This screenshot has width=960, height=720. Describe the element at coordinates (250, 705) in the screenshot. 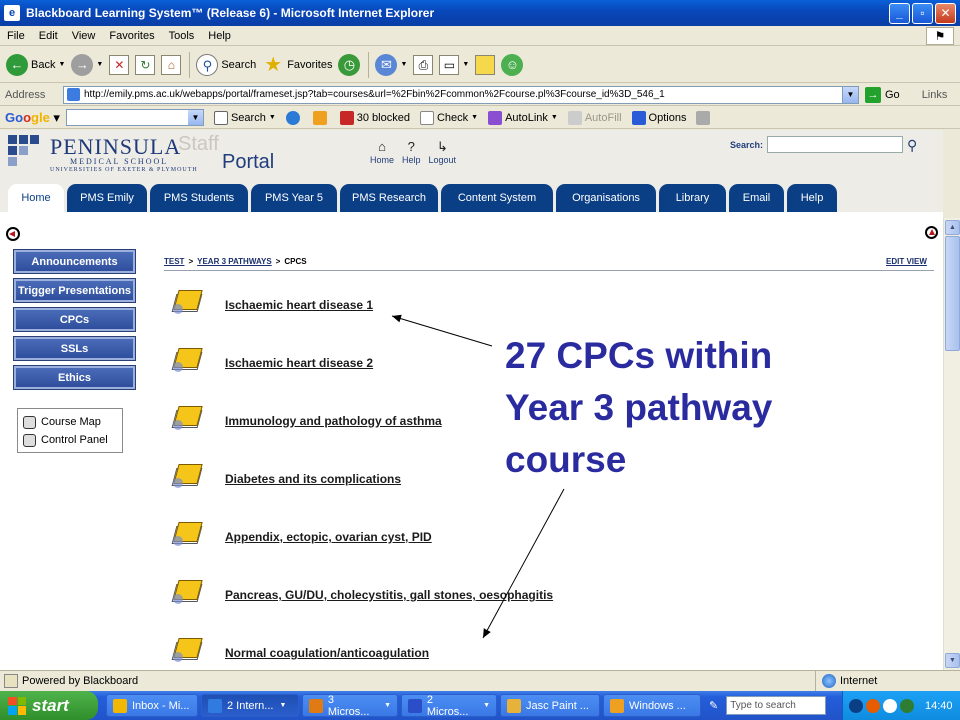

I see `taskbar-button: 2 Intern... ▼` at that location.